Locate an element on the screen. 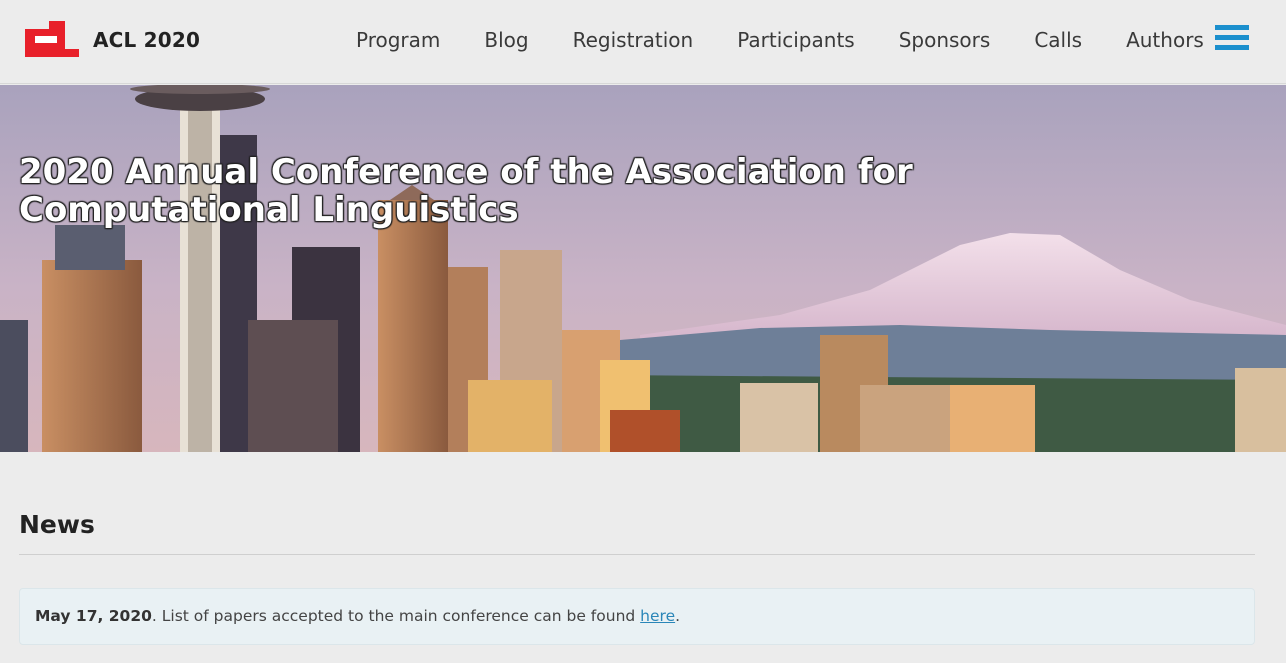 The image size is (1286, 663). nav-item-registration: Registration is located at coordinates (633, 40).